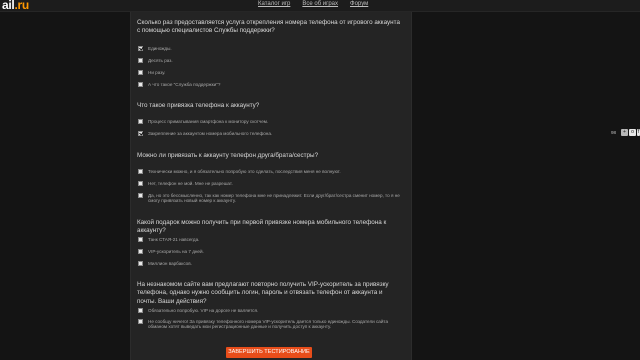  I want to click on option-label: Миллион варбаксов., so click(170, 263).